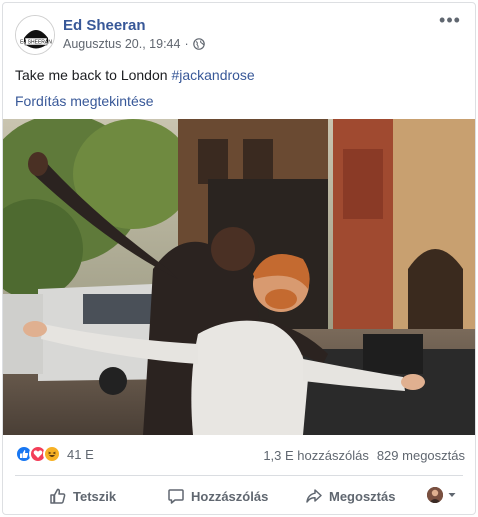  What do you see at coordinates (435, 495) in the screenshot?
I see `user-avatar` at bounding box center [435, 495].